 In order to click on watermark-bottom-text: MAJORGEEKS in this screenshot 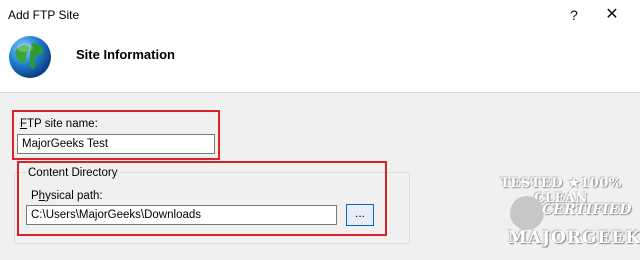, I will do `click(574, 238)`.